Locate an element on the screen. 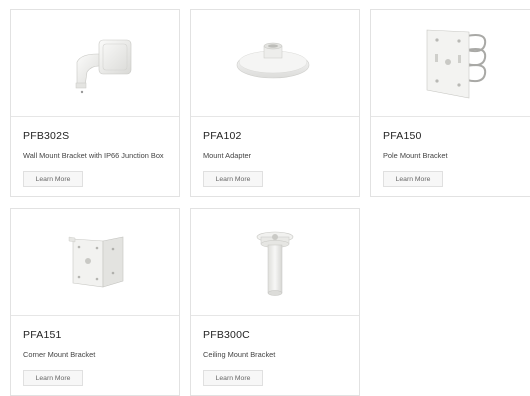  product-description: Mount Adapter is located at coordinates (227, 155).